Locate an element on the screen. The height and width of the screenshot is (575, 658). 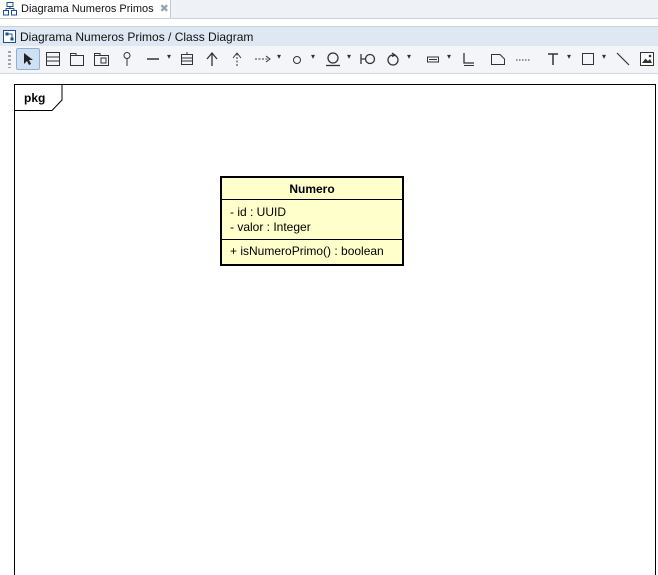
rectangle-tool-button is located at coordinates (588, 59).